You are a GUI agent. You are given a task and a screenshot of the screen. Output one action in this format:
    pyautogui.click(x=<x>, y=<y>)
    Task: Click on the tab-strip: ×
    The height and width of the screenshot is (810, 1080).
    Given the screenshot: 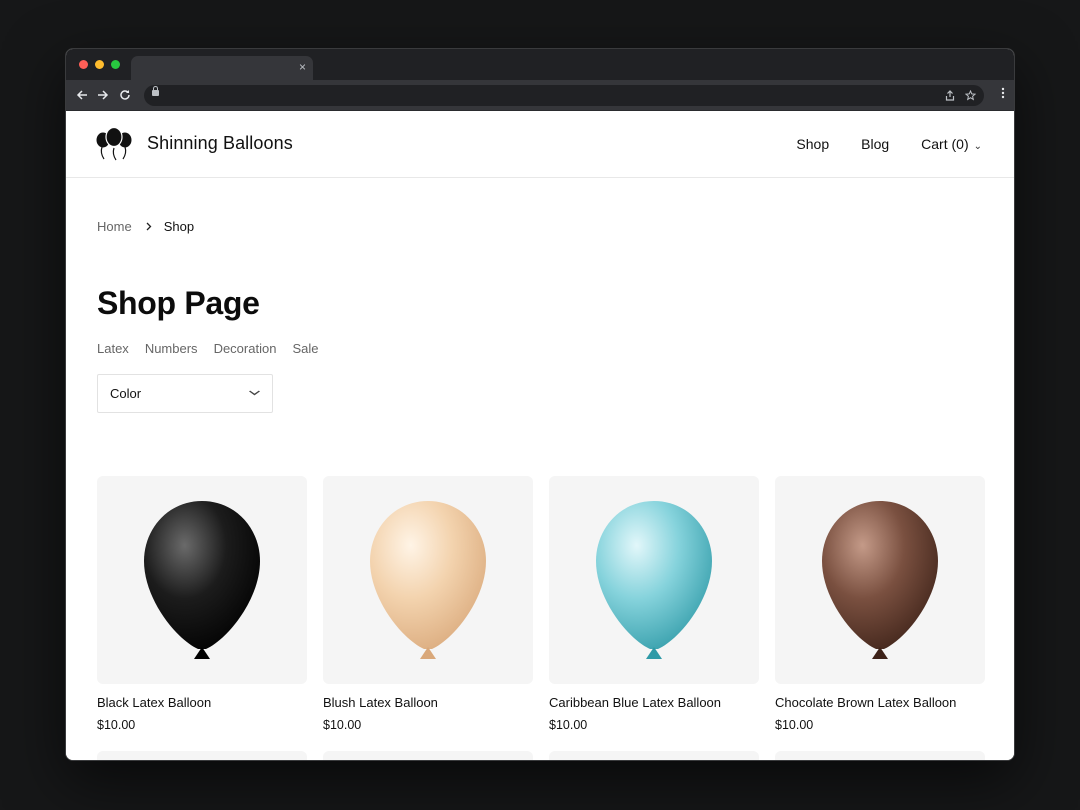 What is the action you would take?
    pyautogui.click(x=540, y=64)
    